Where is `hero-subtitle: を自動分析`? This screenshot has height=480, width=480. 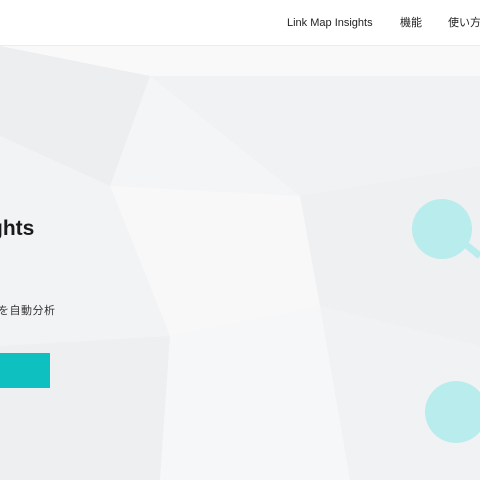
hero-subtitle: を自動分析 is located at coordinates (28, 311).